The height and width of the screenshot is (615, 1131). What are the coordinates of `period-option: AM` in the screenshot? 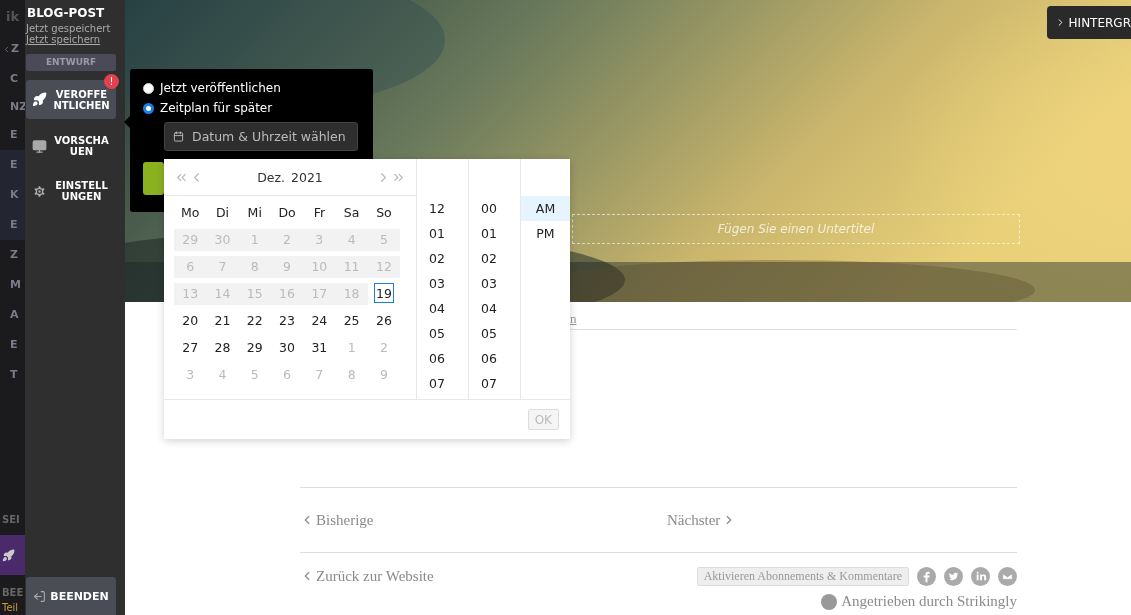 It's located at (545, 208).